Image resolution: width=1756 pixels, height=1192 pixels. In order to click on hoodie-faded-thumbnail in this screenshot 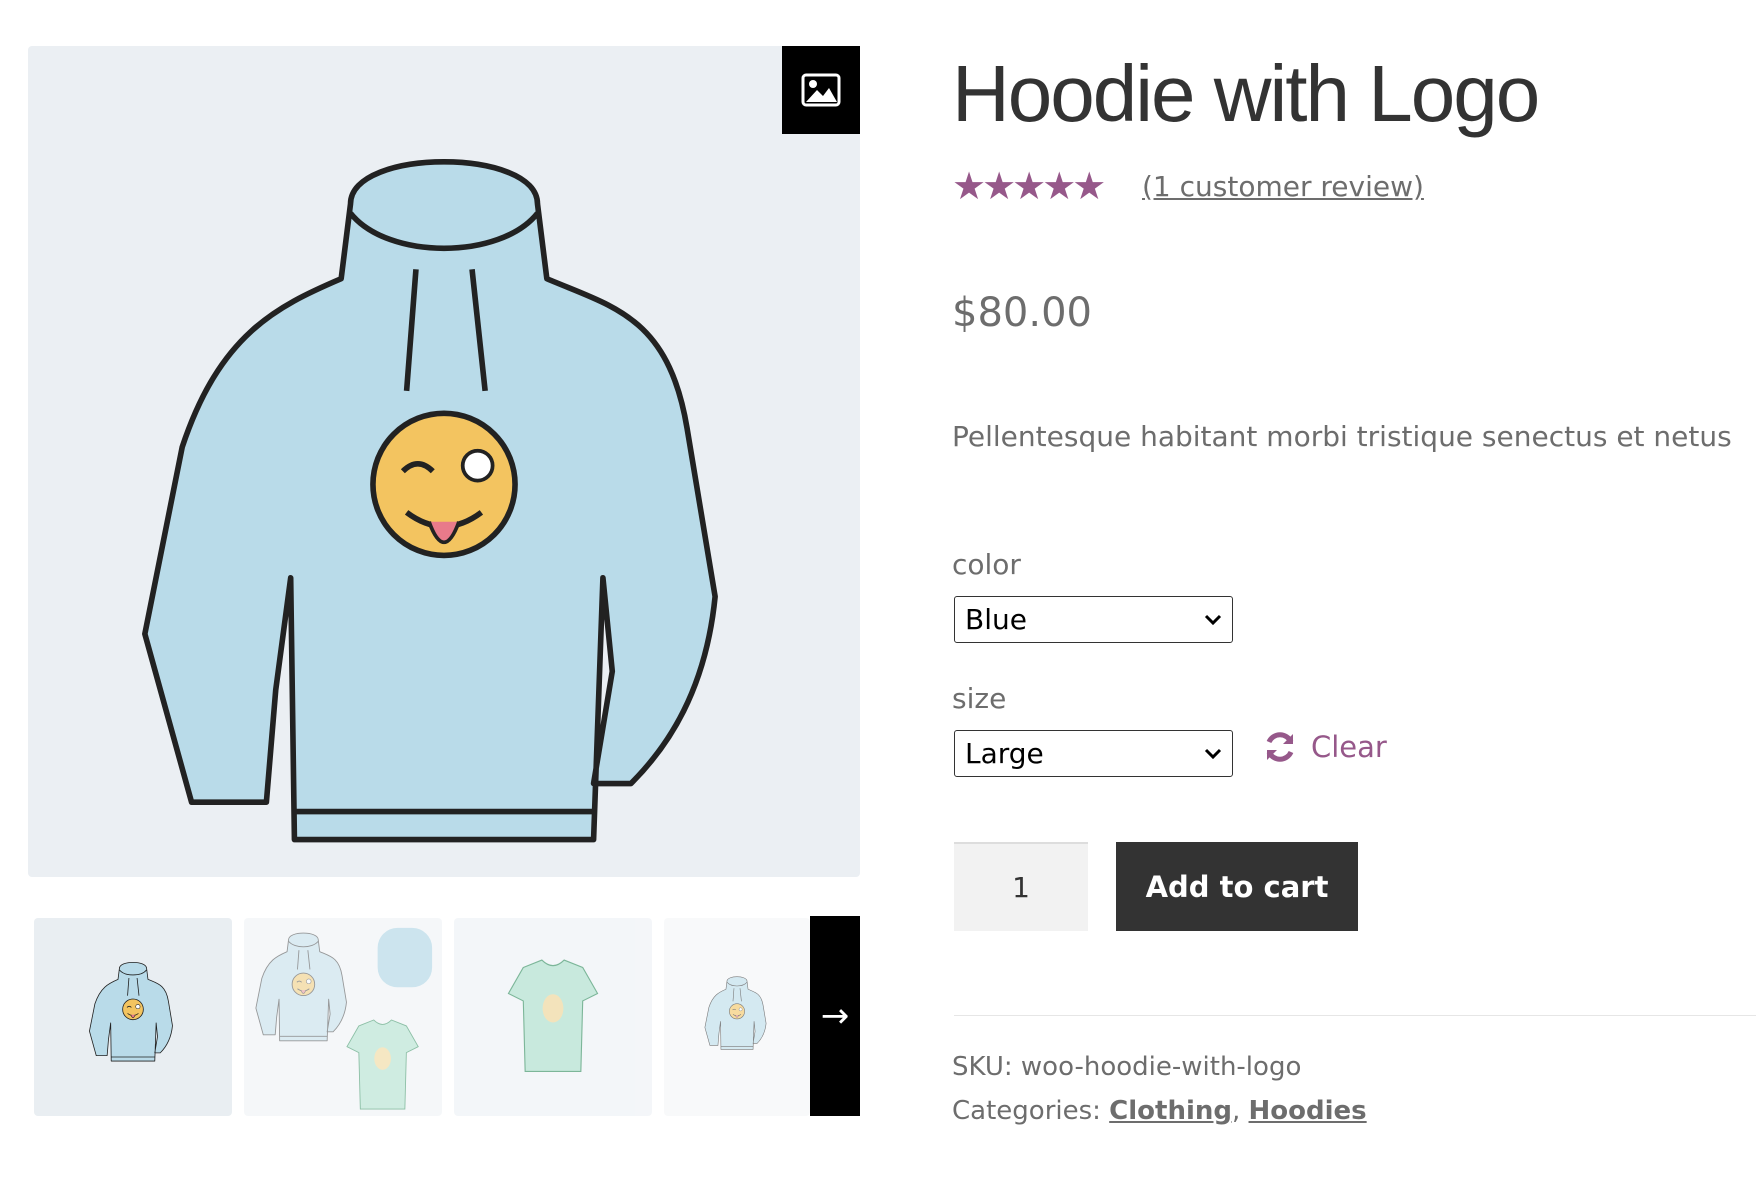, I will do `click(735, 1013)`.